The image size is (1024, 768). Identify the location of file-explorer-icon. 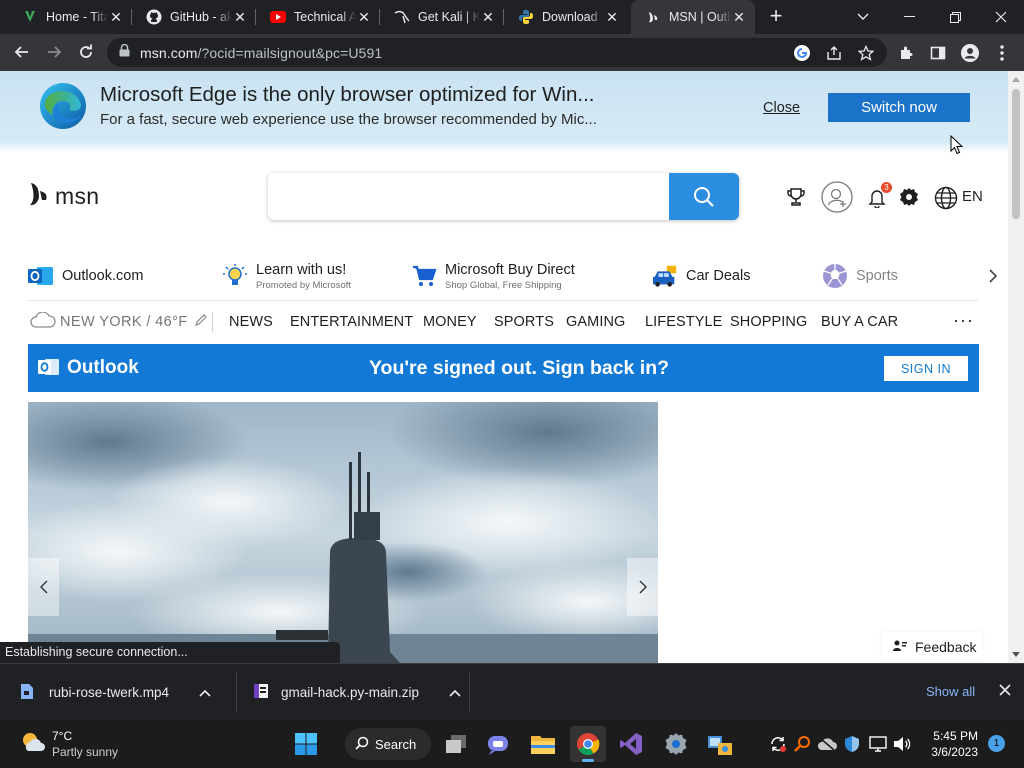
(543, 744).